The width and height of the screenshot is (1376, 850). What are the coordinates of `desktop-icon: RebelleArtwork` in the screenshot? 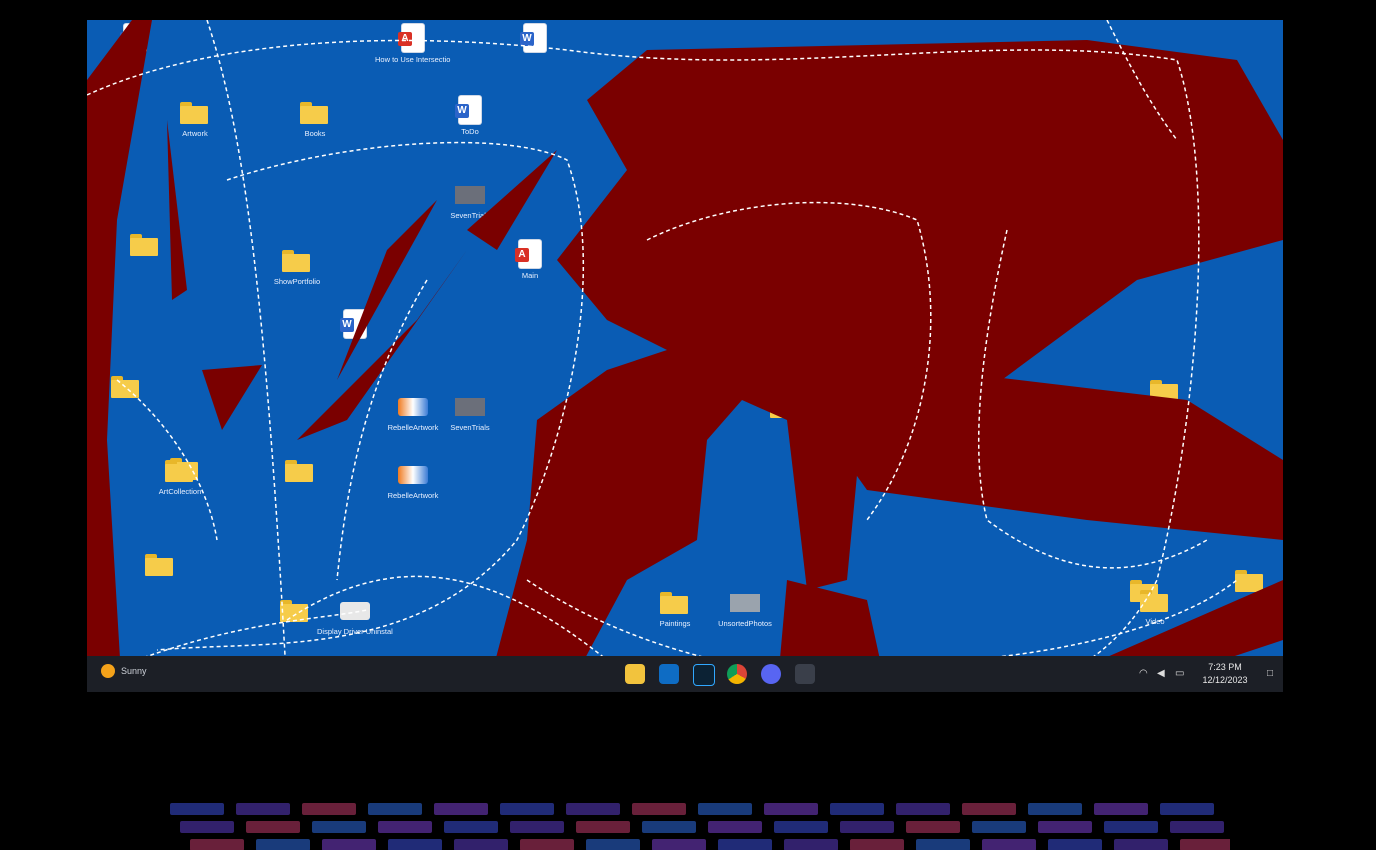 It's located at (413, 490).